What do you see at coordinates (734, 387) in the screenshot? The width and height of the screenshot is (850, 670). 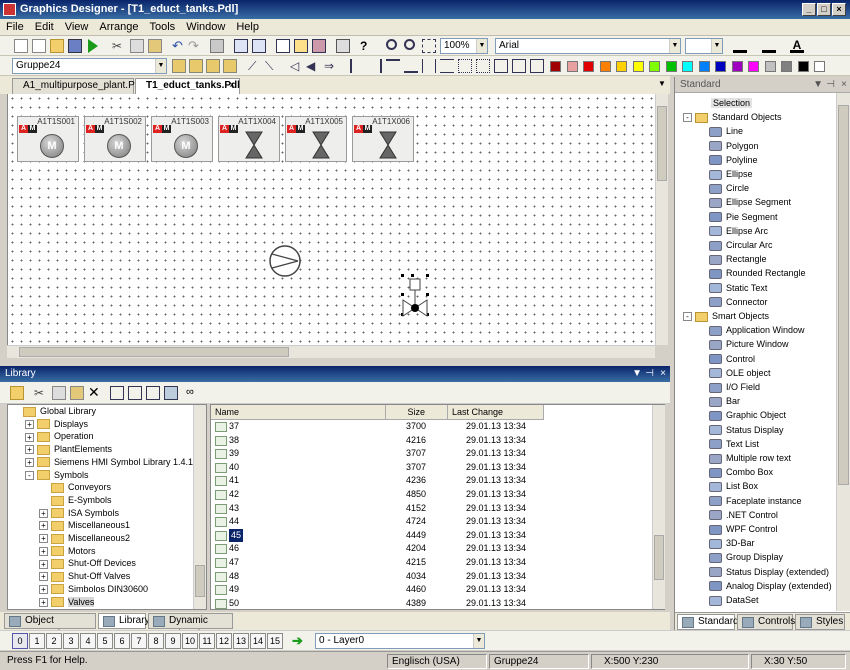 I see `tool-item: I/O Field` at bounding box center [734, 387].